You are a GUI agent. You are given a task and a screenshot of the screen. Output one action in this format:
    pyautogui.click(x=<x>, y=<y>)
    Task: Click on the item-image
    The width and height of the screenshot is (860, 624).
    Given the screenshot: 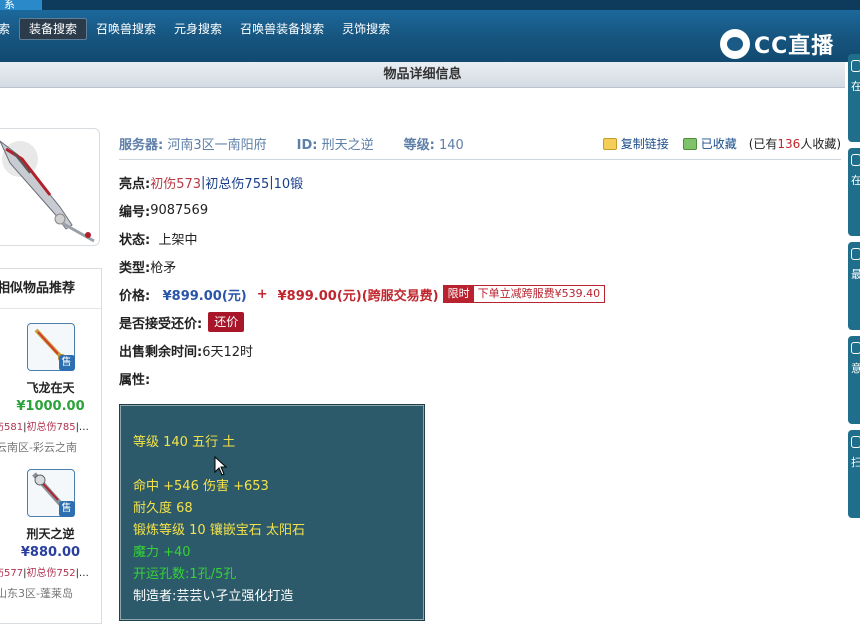 What is the action you would take?
    pyautogui.click(x=50, y=187)
    